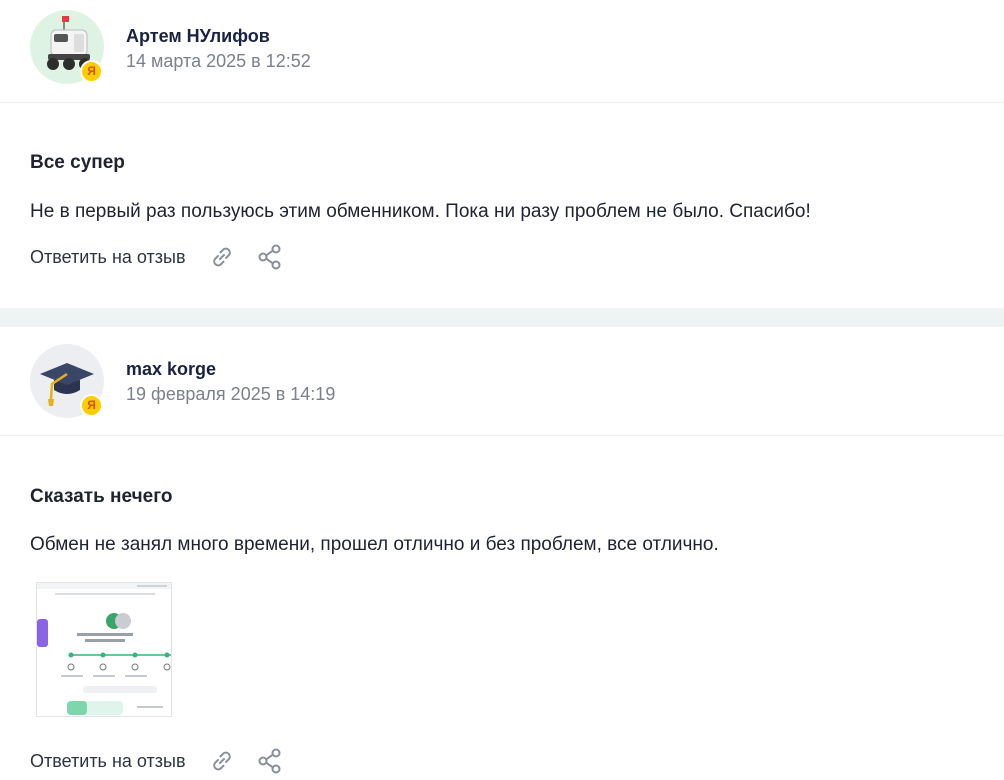  I want to click on review-date: 19 февраля 2025 в 14:19, so click(231, 394).